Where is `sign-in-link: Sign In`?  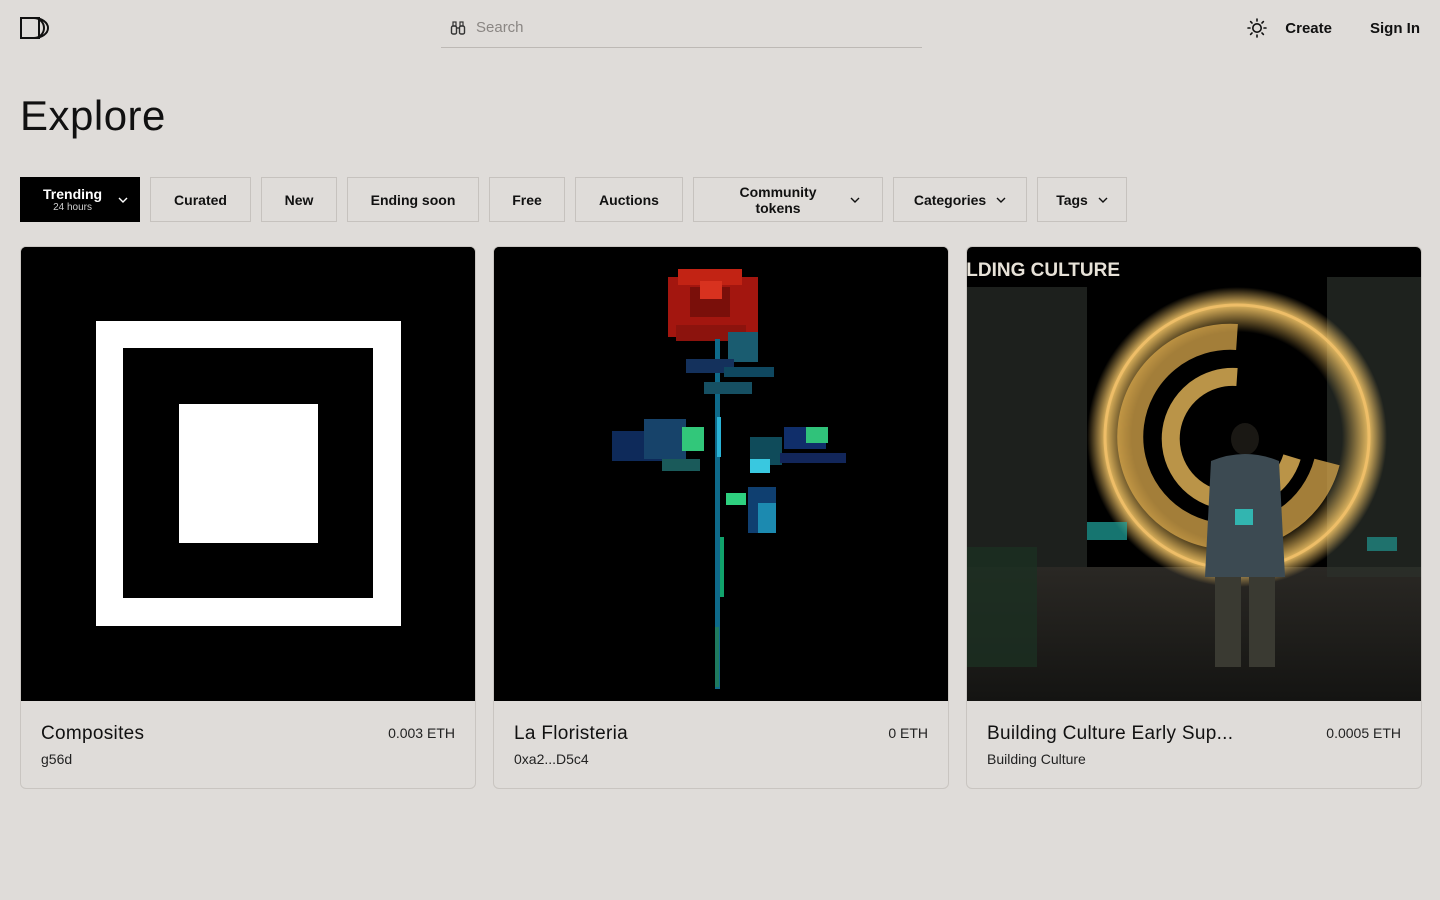 sign-in-link: Sign In is located at coordinates (1395, 28).